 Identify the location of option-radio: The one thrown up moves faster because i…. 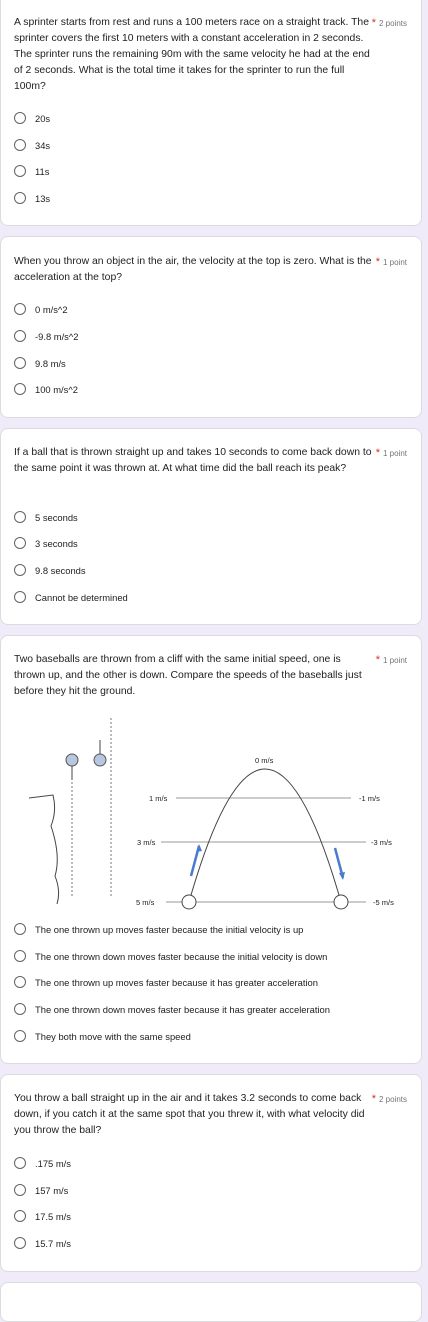
(166, 982).